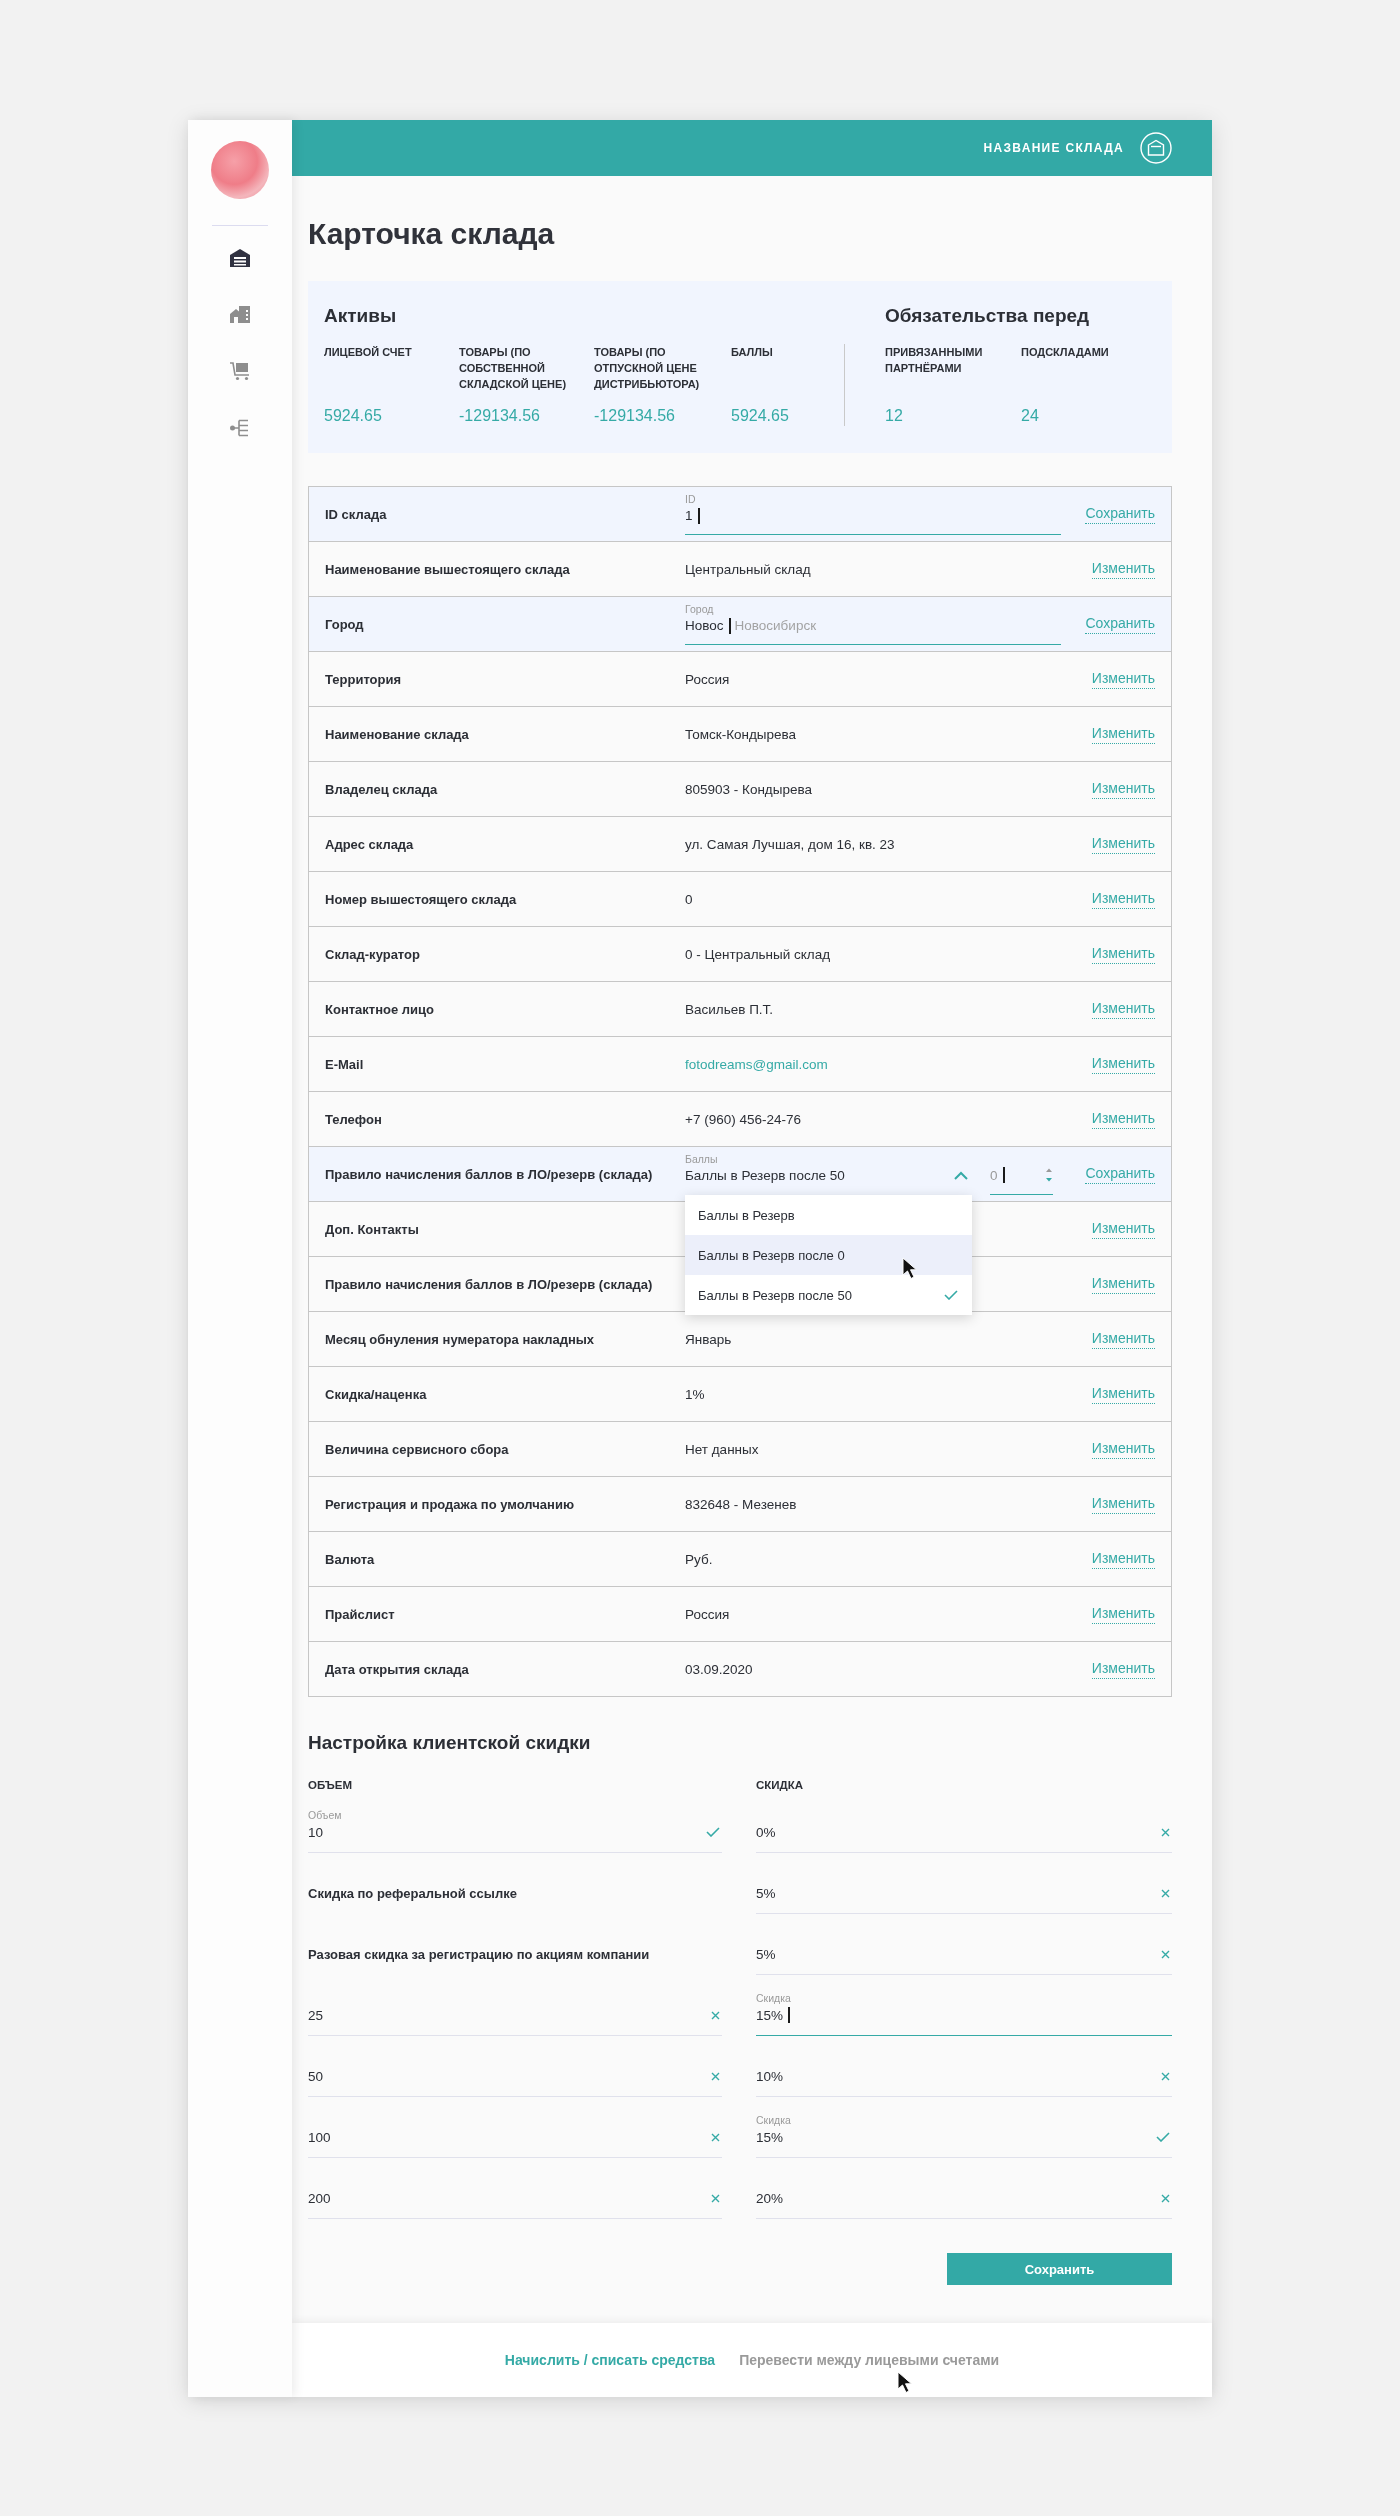 This screenshot has height=2516, width=1400. I want to click on dropdown-option: Баллы в Резерв после 50, so click(828, 1295).